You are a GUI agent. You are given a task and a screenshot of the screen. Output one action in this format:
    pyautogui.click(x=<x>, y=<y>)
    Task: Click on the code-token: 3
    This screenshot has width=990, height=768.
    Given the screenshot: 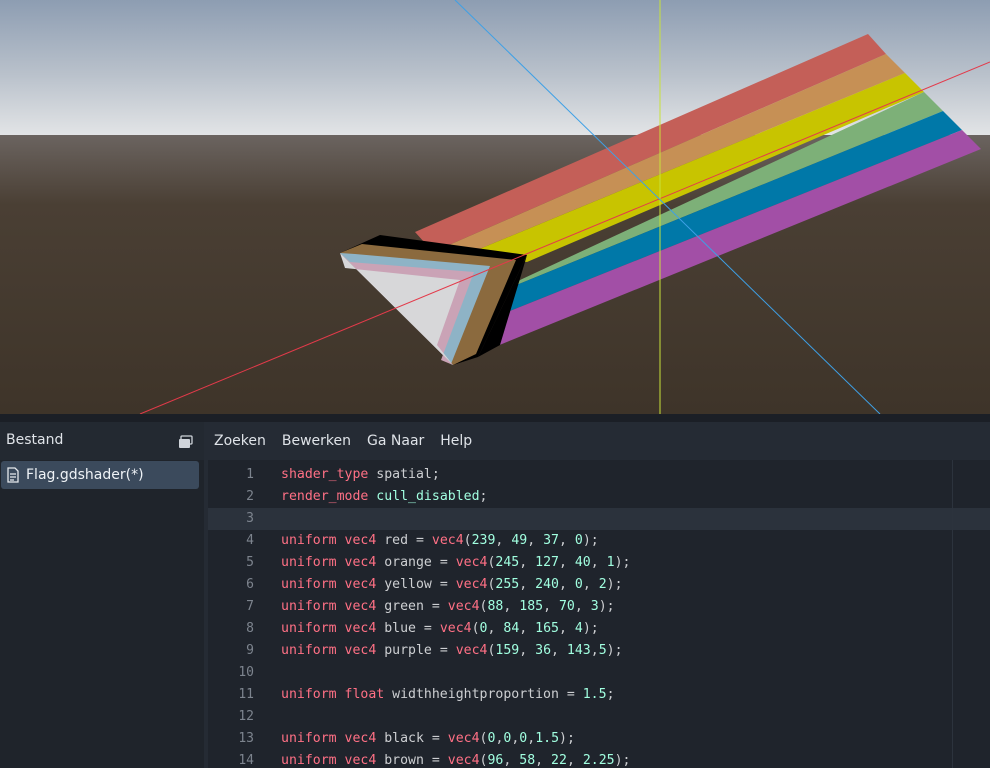 What is the action you would take?
    pyautogui.click(x=594, y=606)
    